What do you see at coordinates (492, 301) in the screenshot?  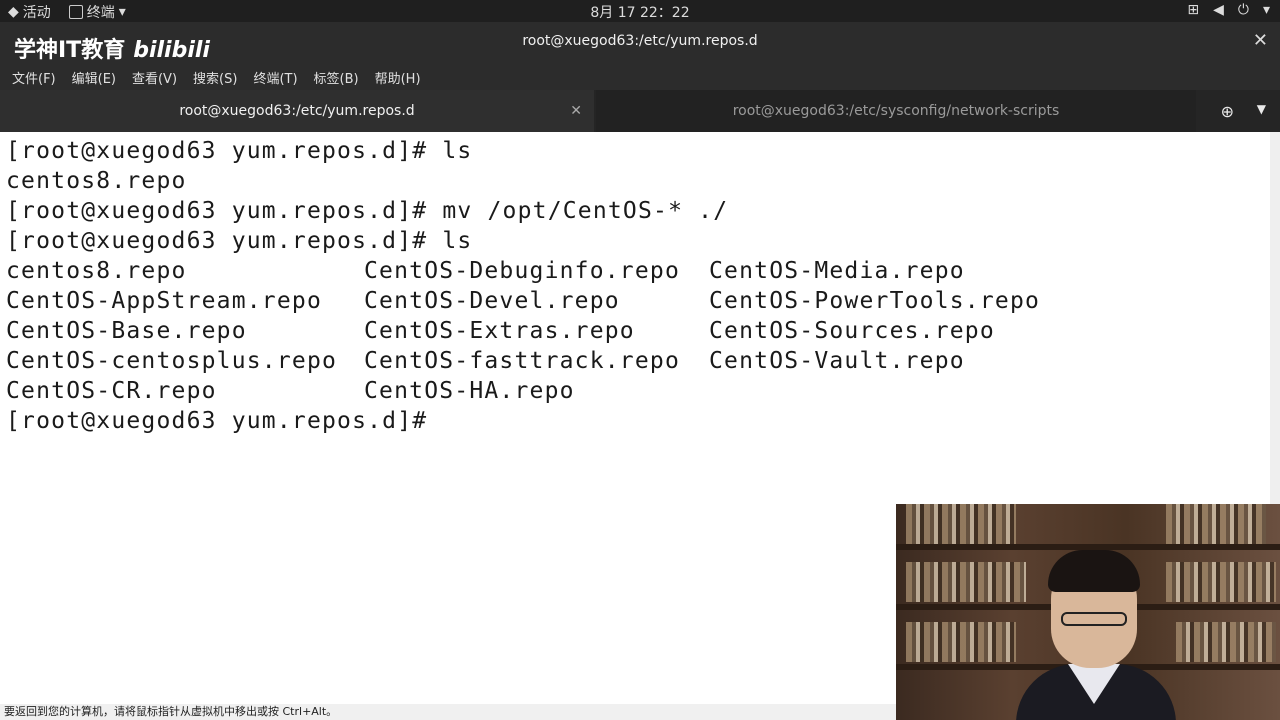 I see `file-entry: CentOS-Devel.repo` at bounding box center [492, 301].